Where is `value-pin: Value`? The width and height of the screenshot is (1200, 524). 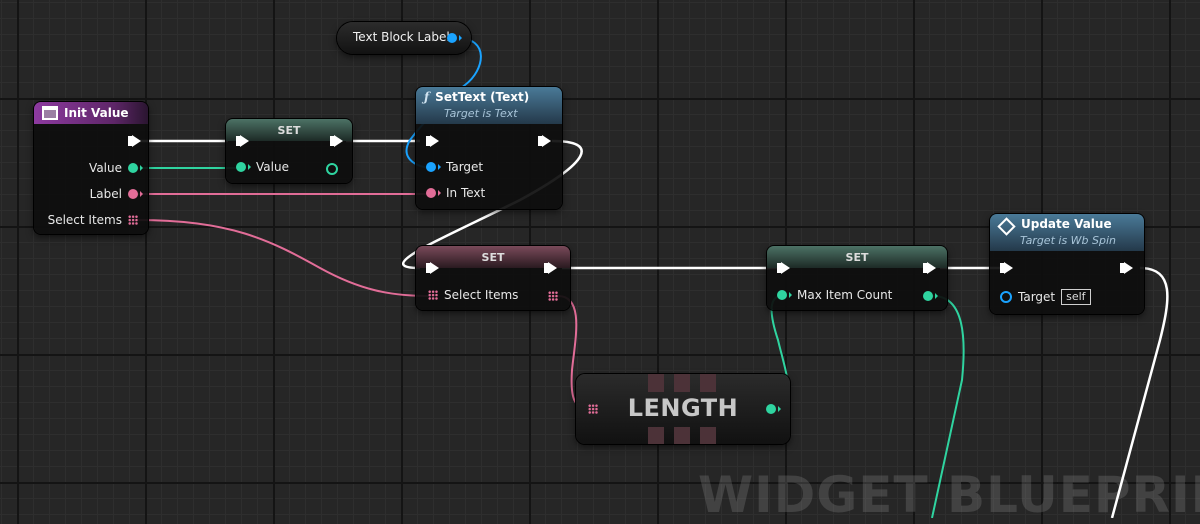 value-pin: Value is located at coordinates (116, 168).